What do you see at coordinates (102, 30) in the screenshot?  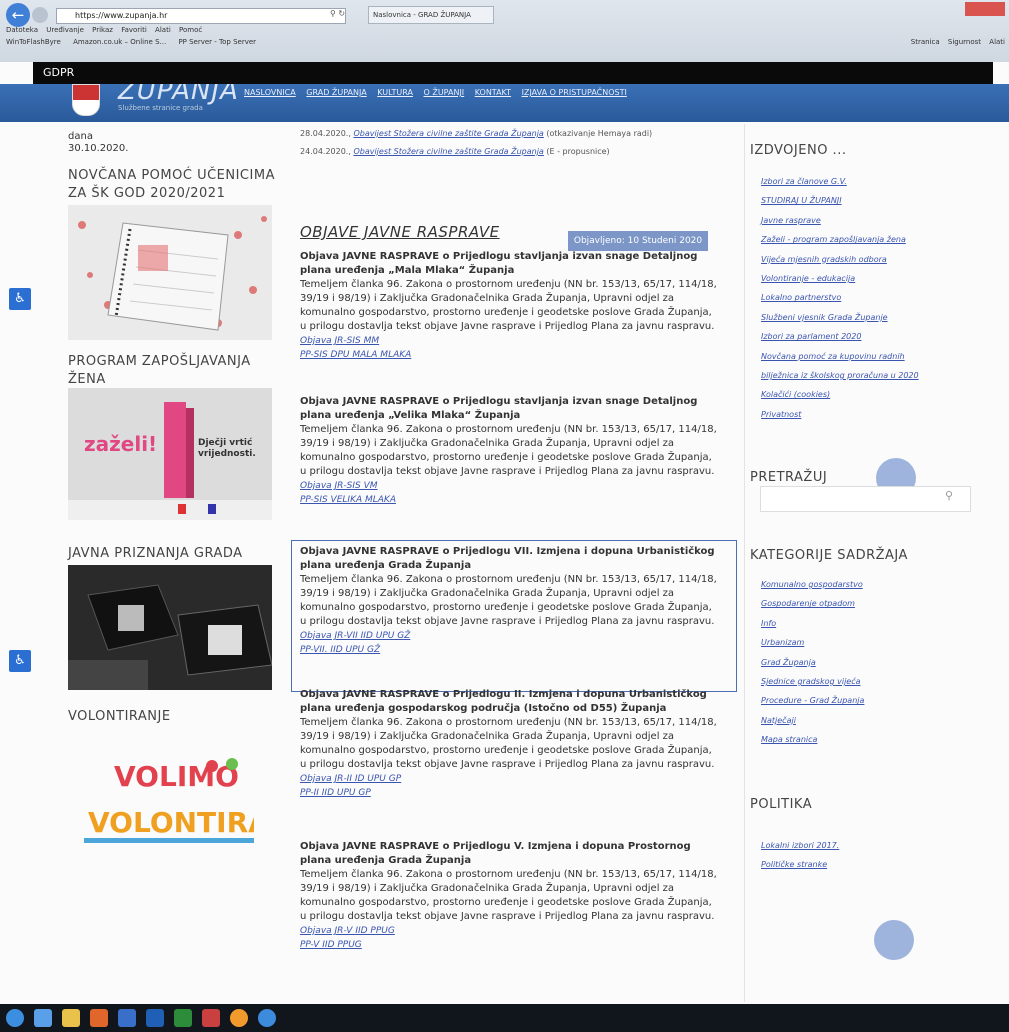 I see `menu-item: Prikaz` at bounding box center [102, 30].